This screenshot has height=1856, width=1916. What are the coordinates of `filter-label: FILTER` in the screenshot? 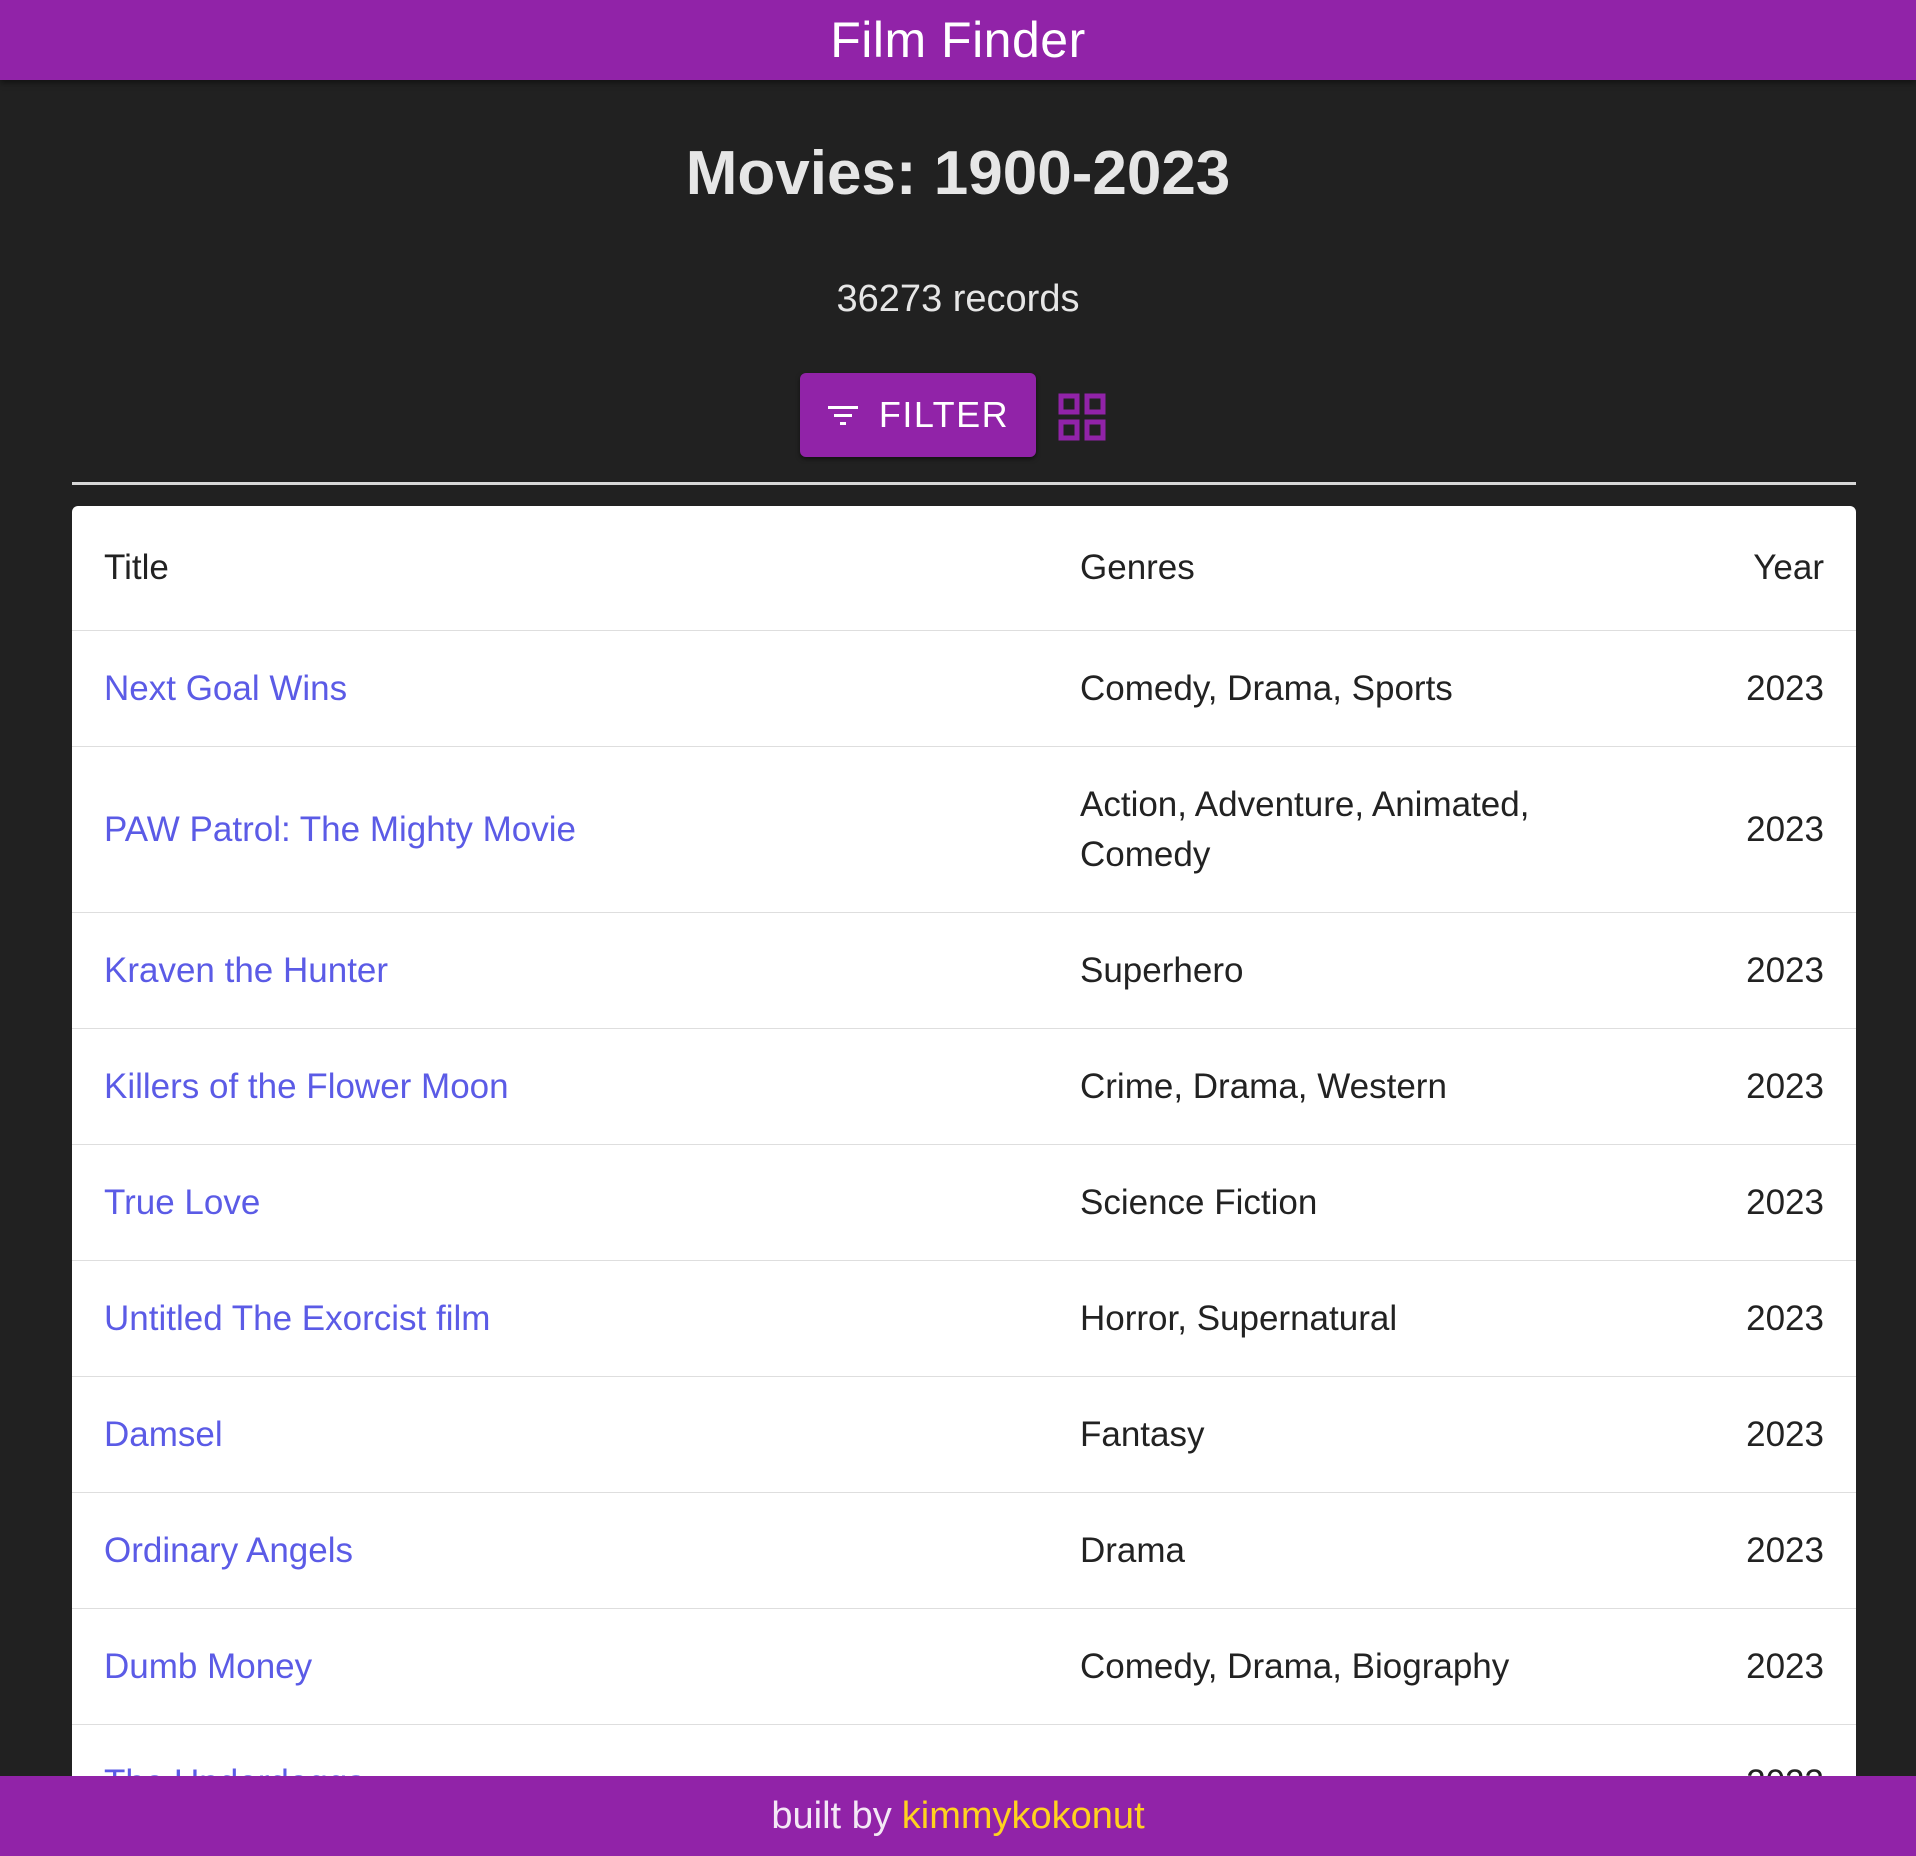 It's located at (944, 414).